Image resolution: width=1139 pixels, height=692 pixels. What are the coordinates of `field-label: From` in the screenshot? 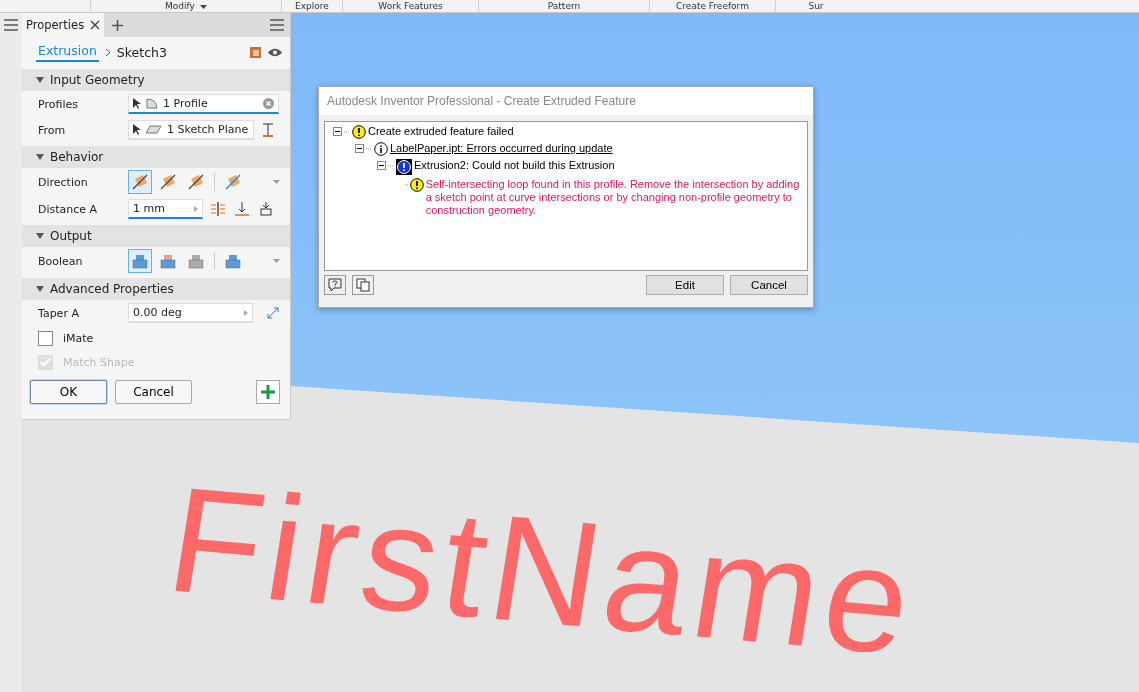 It's located at (52, 130).